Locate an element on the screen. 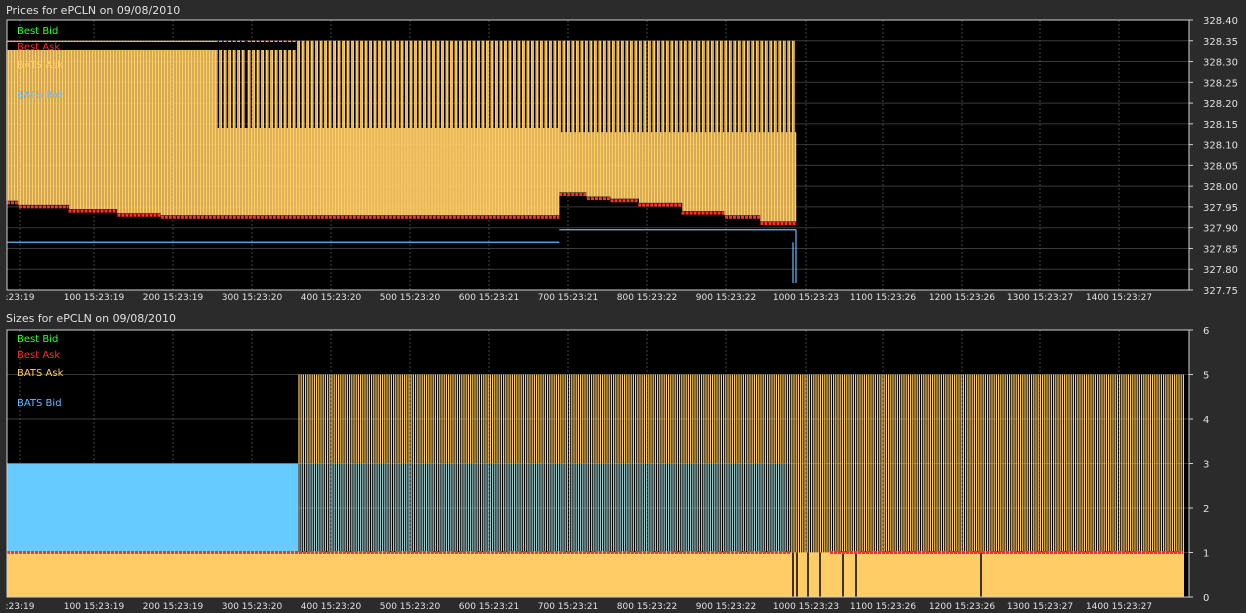 This screenshot has height=613, width=1246. x-tick-label-1: 500 15:23:20 is located at coordinates (410, 607).